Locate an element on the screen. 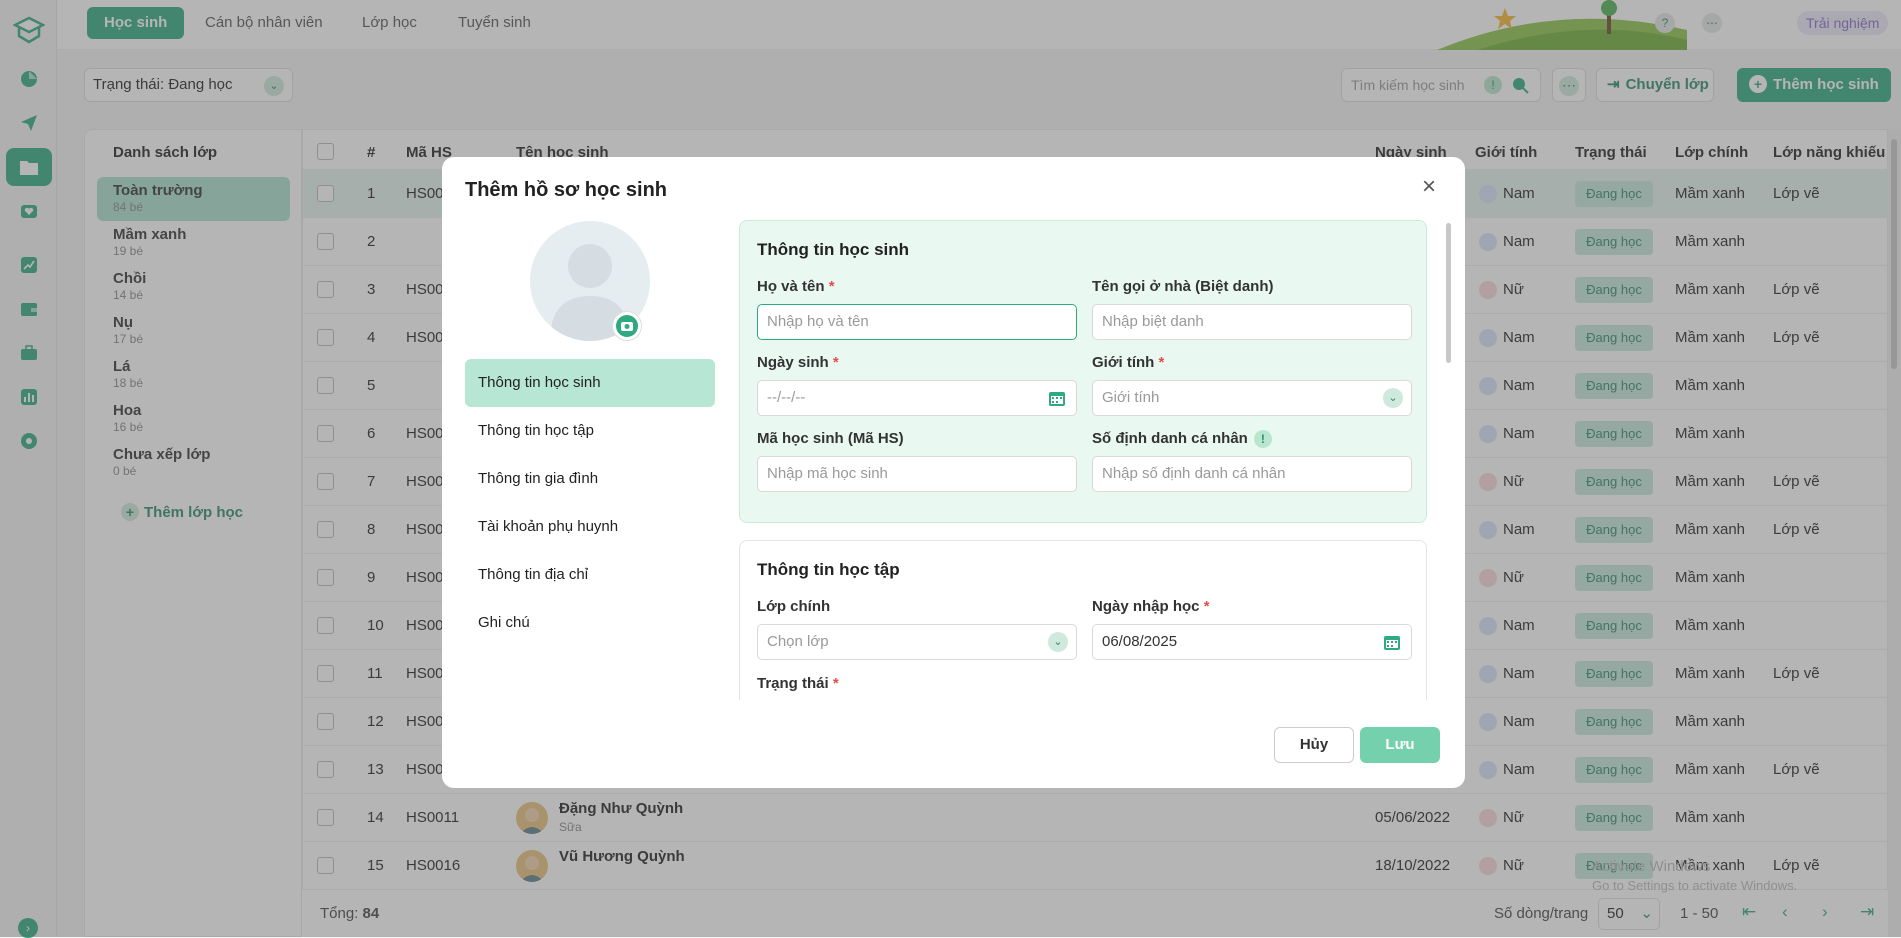  gender-label: Giới tính * is located at coordinates (1128, 362).